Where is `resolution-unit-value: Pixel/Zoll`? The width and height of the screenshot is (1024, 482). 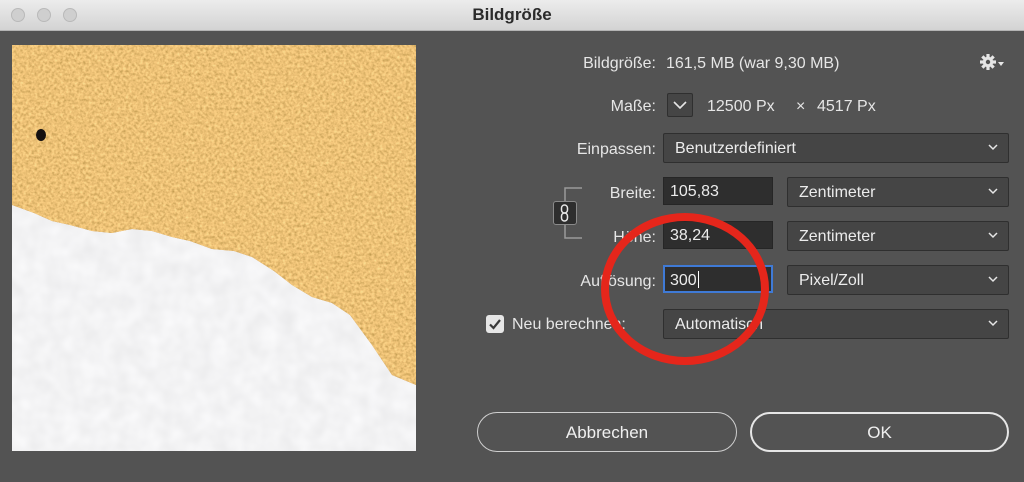 resolution-unit-value: Pixel/Zoll is located at coordinates (831, 280).